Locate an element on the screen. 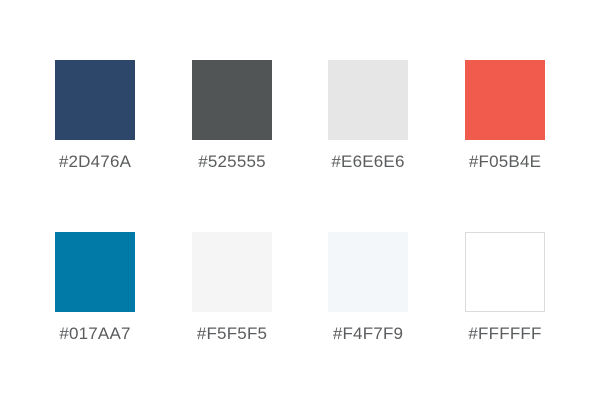  swatch-hex-label: #2D476A is located at coordinates (95, 161).